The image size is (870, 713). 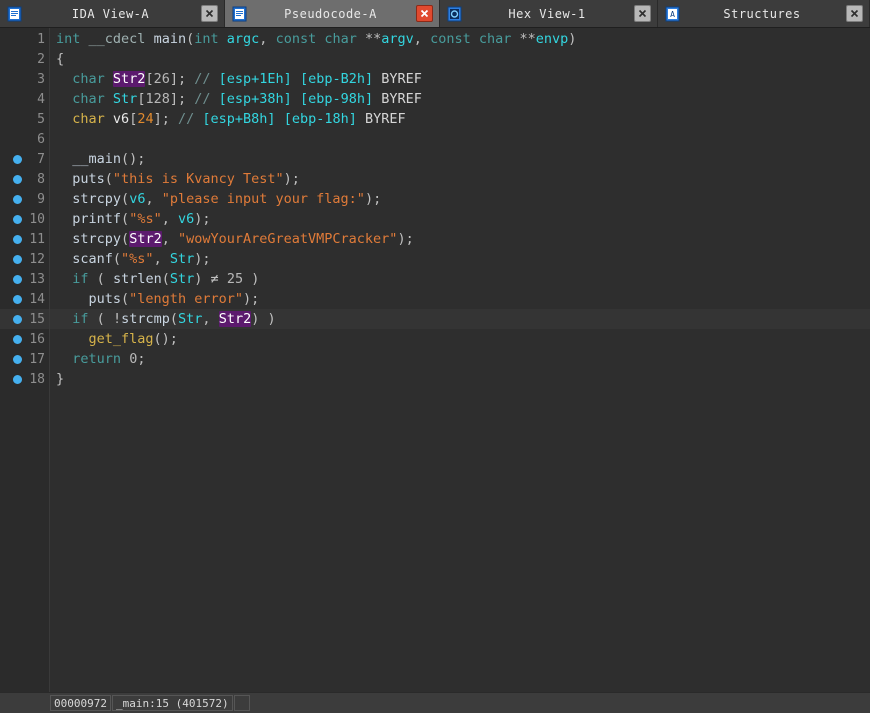 I want to click on gutter-row: 4, so click(x=24, y=99).